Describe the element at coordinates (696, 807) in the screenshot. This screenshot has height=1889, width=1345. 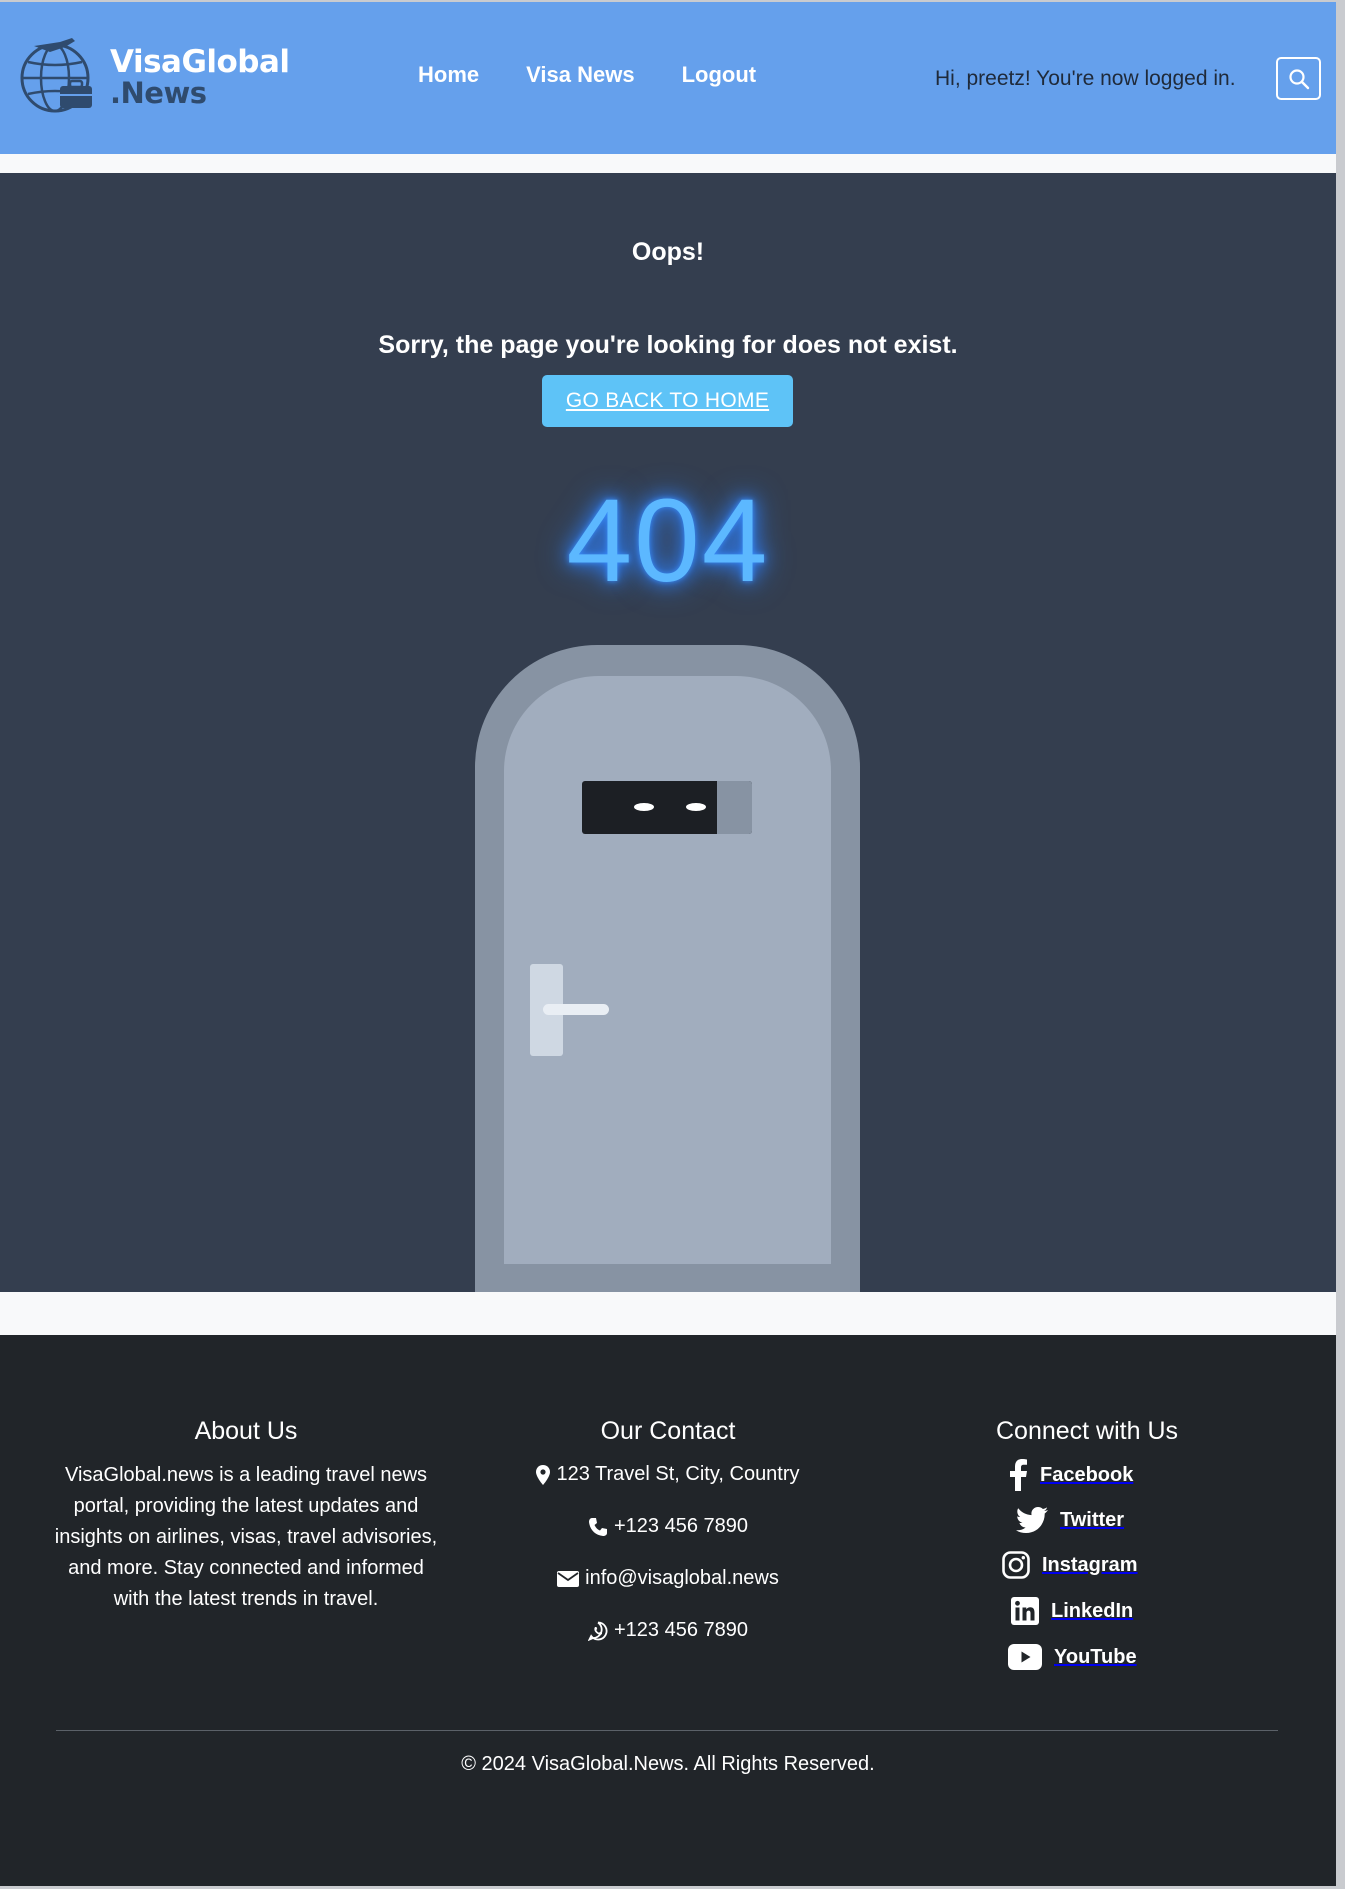
I see `eye-right-icon` at that location.